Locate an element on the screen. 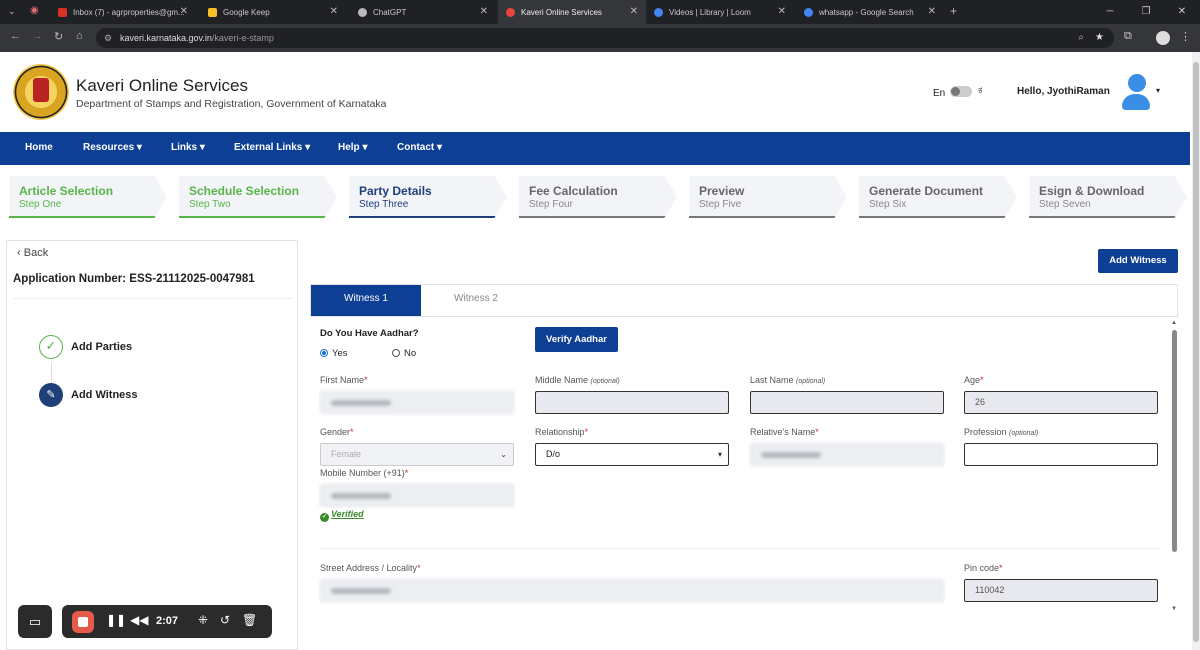  sidebar-item-add-parties: Add Parties is located at coordinates (101, 347).